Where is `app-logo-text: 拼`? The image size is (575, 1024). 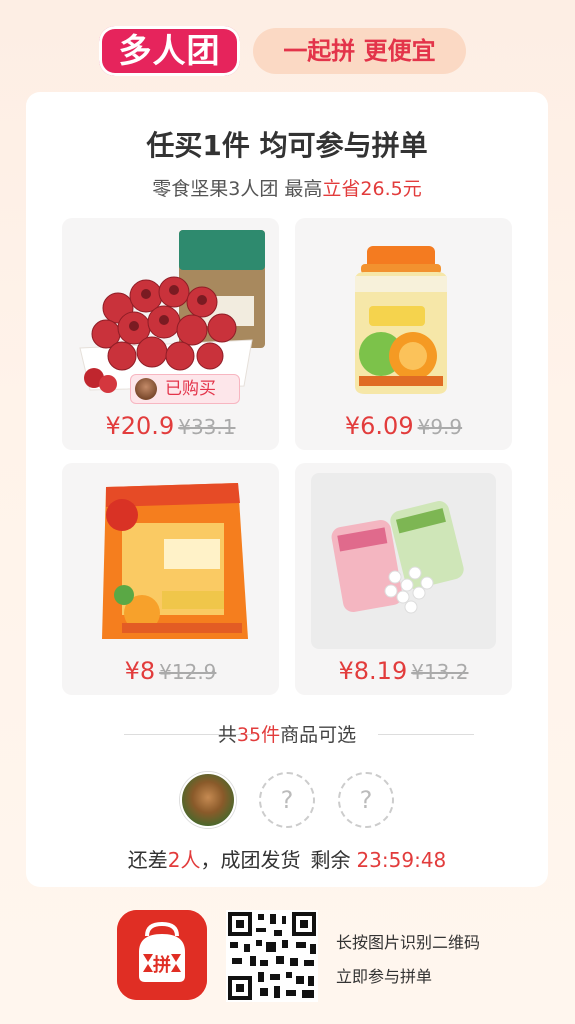 app-logo-text: 拼 is located at coordinates (162, 965).